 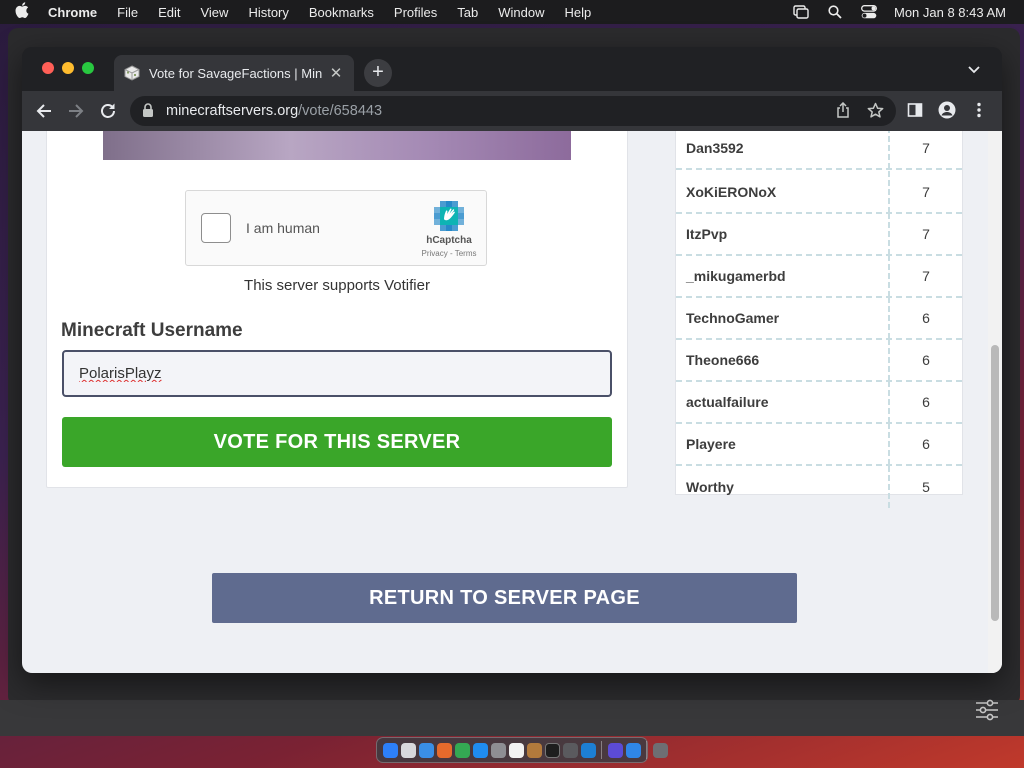 What do you see at coordinates (462, 750) in the screenshot?
I see `chrome-icon` at bounding box center [462, 750].